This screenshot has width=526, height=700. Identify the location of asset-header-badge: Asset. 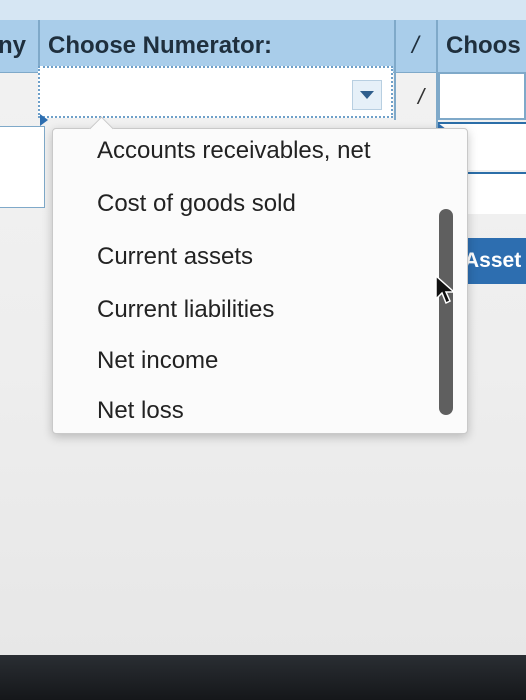
(492, 261).